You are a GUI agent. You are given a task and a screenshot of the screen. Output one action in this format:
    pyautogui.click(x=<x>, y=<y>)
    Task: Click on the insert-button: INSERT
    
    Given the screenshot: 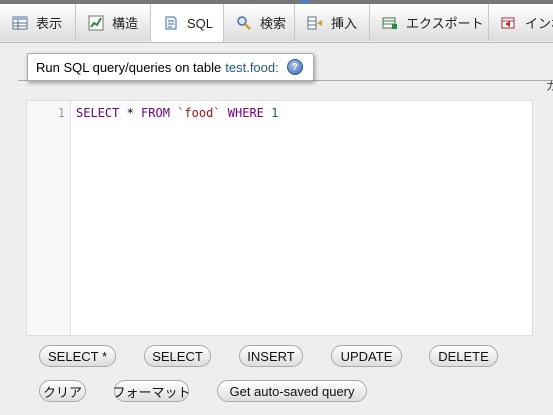 What is the action you would take?
    pyautogui.click(x=271, y=356)
    